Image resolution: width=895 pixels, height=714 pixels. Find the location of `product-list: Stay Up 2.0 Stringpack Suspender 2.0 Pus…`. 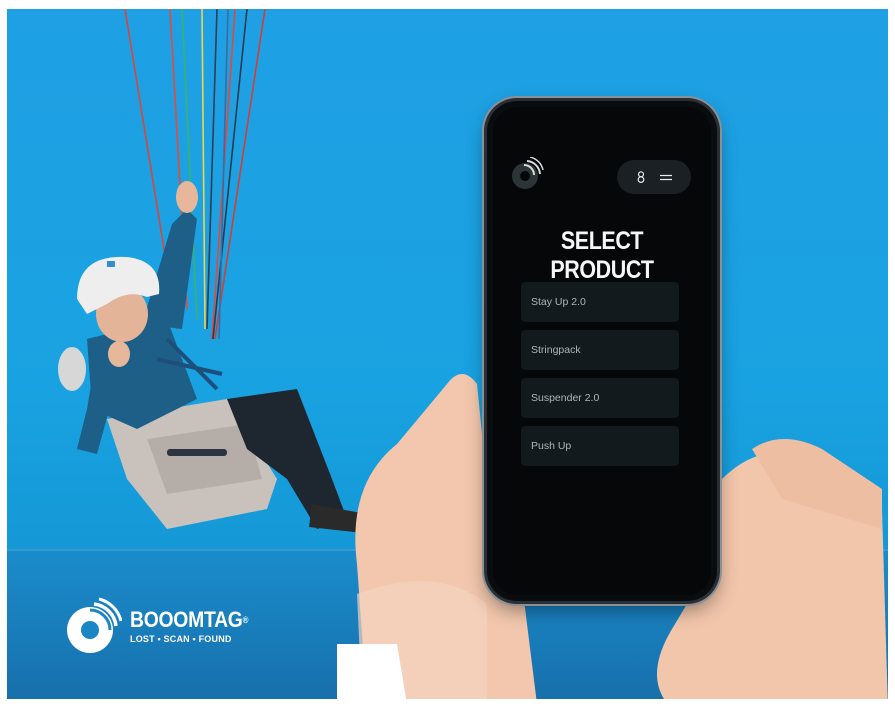

product-list: Stay Up 2.0 Stringpack Suspender 2.0 Pus… is located at coordinates (600, 378).